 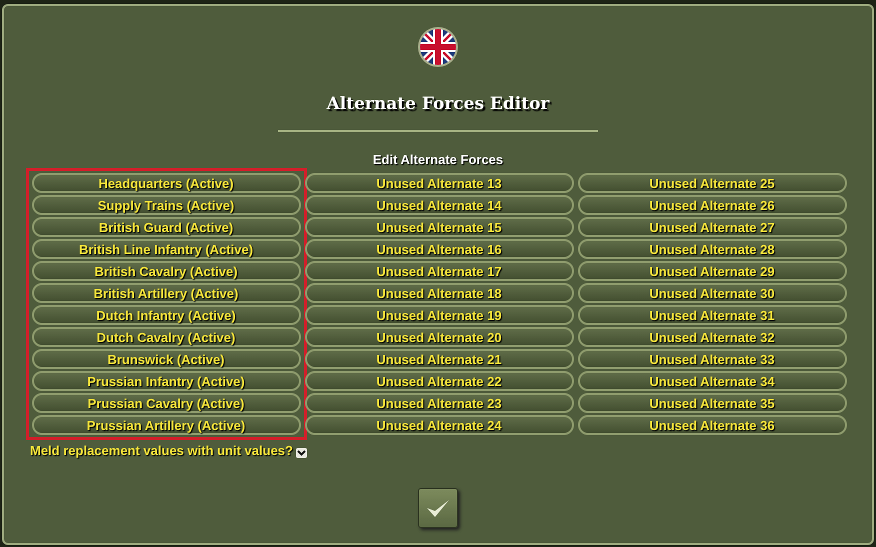 What do you see at coordinates (301, 453) in the screenshot?
I see `meld-checkbox` at bounding box center [301, 453].